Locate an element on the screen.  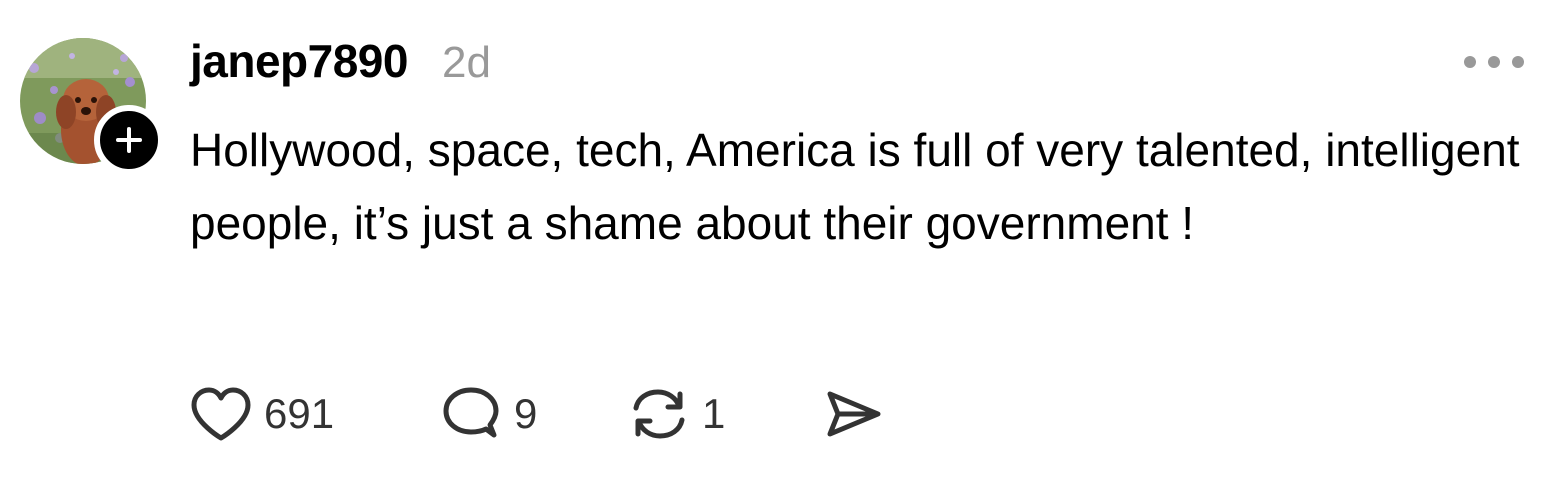
repost-button: 1 is located at coordinates (725, 414).